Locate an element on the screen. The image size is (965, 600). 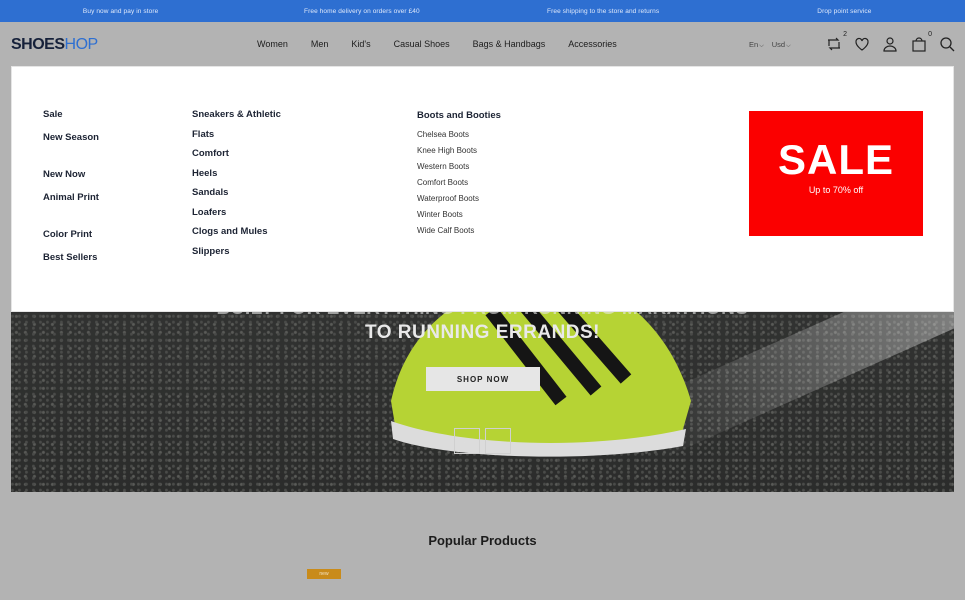
arrow-left-icon: ← is located at coordinates (467, 441).